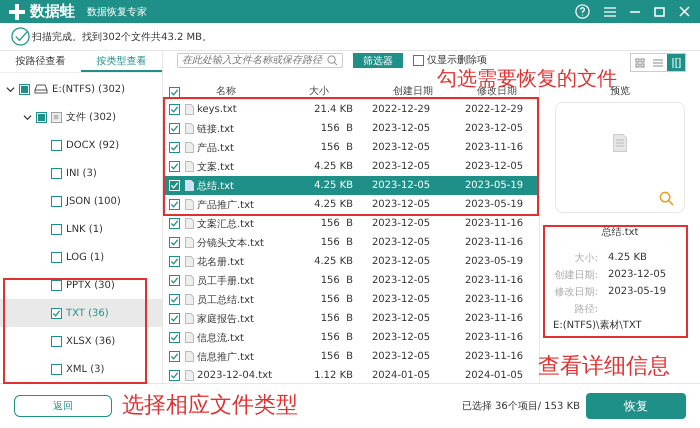 The height and width of the screenshot is (428, 700). What do you see at coordinates (93, 145) in the screenshot?
I see `tree-label: DOCX (92)` at bounding box center [93, 145].